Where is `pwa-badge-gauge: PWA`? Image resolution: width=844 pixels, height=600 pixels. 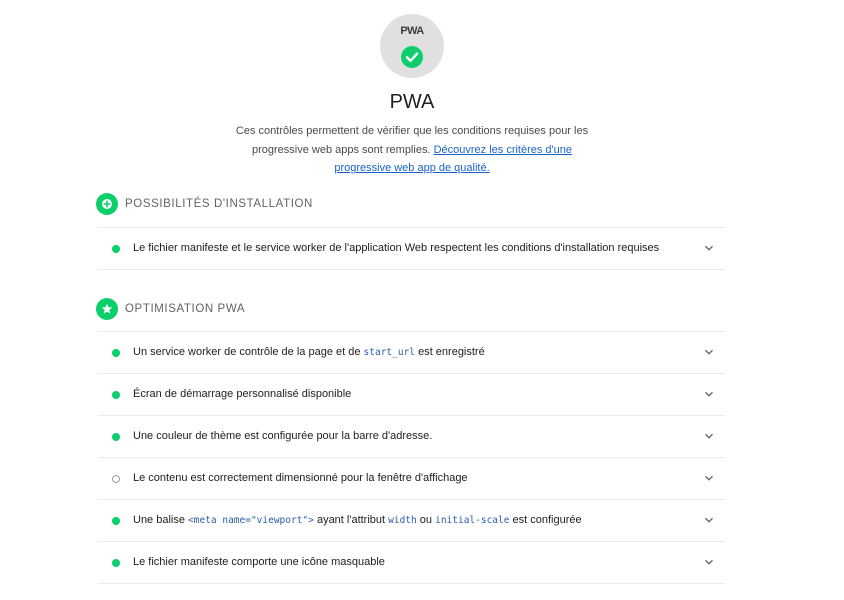 pwa-badge-gauge: PWA is located at coordinates (412, 46).